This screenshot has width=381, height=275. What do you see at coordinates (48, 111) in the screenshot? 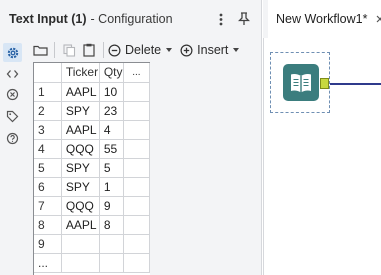
I see `row-number: 2` at bounding box center [48, 111].